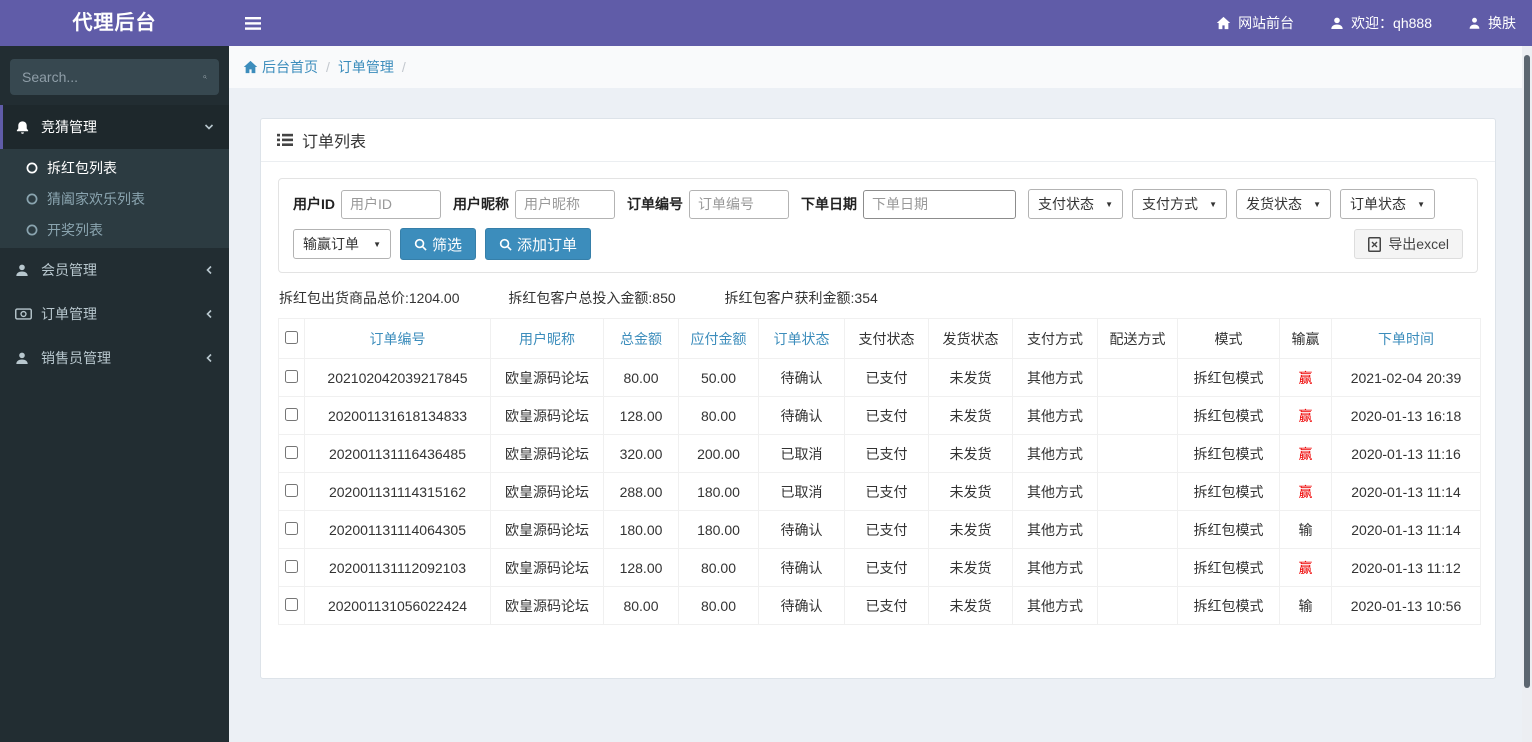 This screenshot has width=1532, height=742. Describe the element at coordinates (538, 244) in the screenshot. I see `add-order-button: 添加订单` at that location.